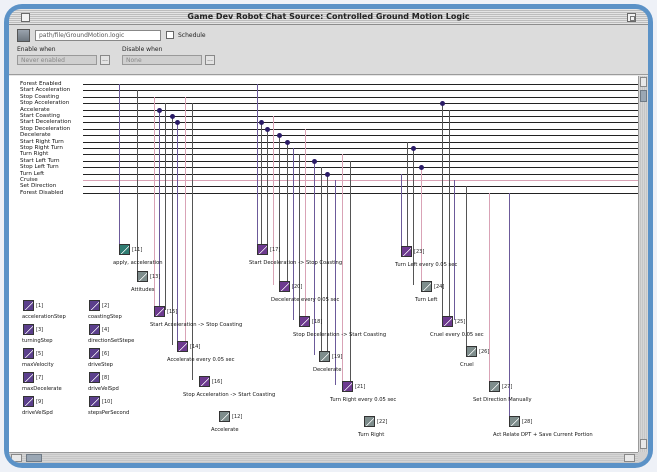 The height and width of the screenshot is (472, 657). What do you see at coordinates (35, 110) in the screenshot?
I see `signal-label: Accelerate` at bounding box center [35, 110].